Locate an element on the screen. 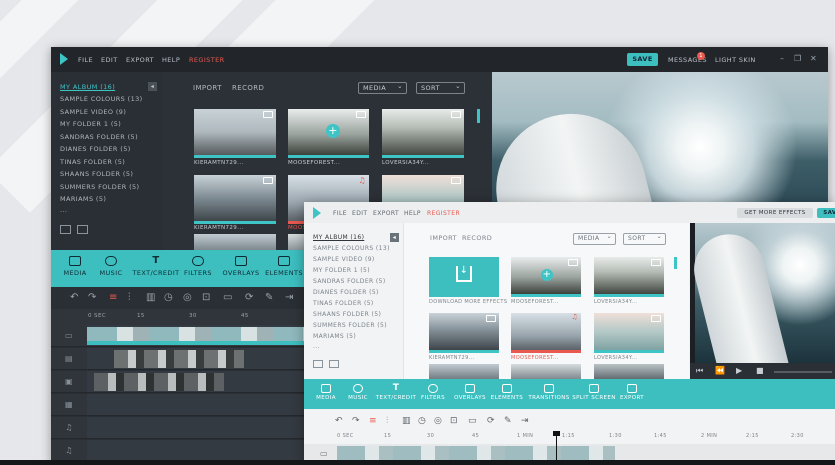 The width and height of the screenshot is (835, 465). toolbar-music: MUSIC is located at coordinates (111, 263).